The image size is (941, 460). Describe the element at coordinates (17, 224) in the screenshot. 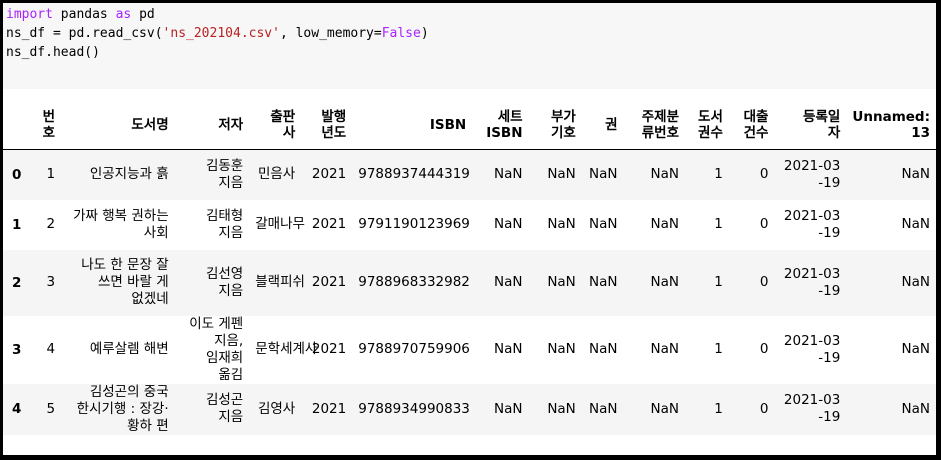

I see `row-index: 1` at that location.